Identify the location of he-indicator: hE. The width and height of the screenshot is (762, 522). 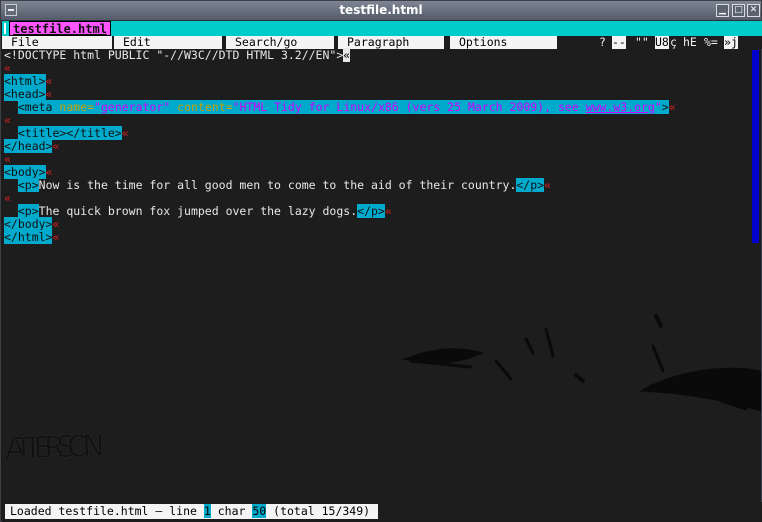
(690, 42).